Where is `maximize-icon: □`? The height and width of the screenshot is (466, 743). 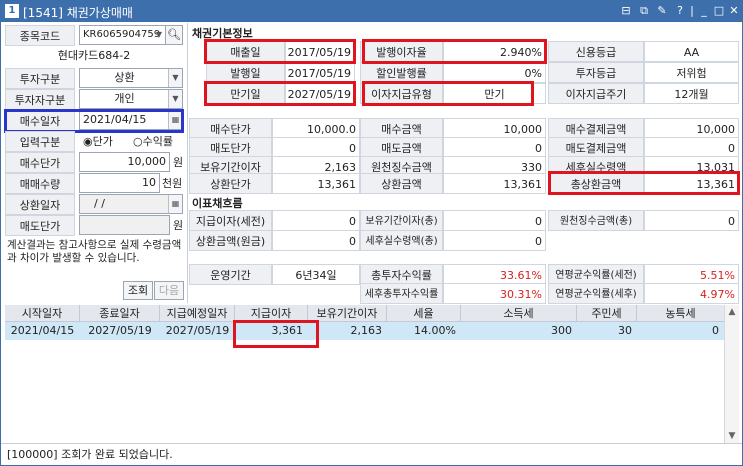
maximize-icon: □ is located at coordinates (719, 11).